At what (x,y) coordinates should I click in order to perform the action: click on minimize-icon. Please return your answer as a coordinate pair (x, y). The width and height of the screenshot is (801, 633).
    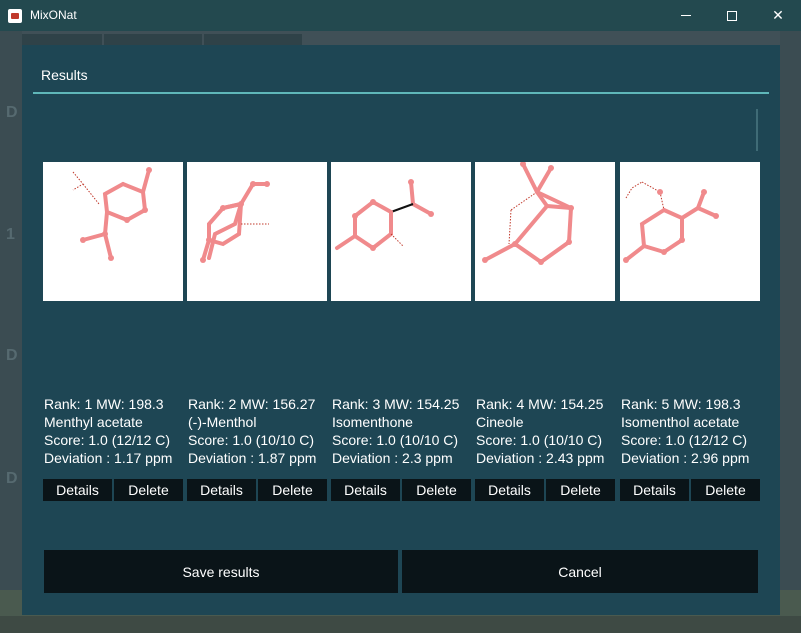
    Looking at the image, I should click on (686, 15).